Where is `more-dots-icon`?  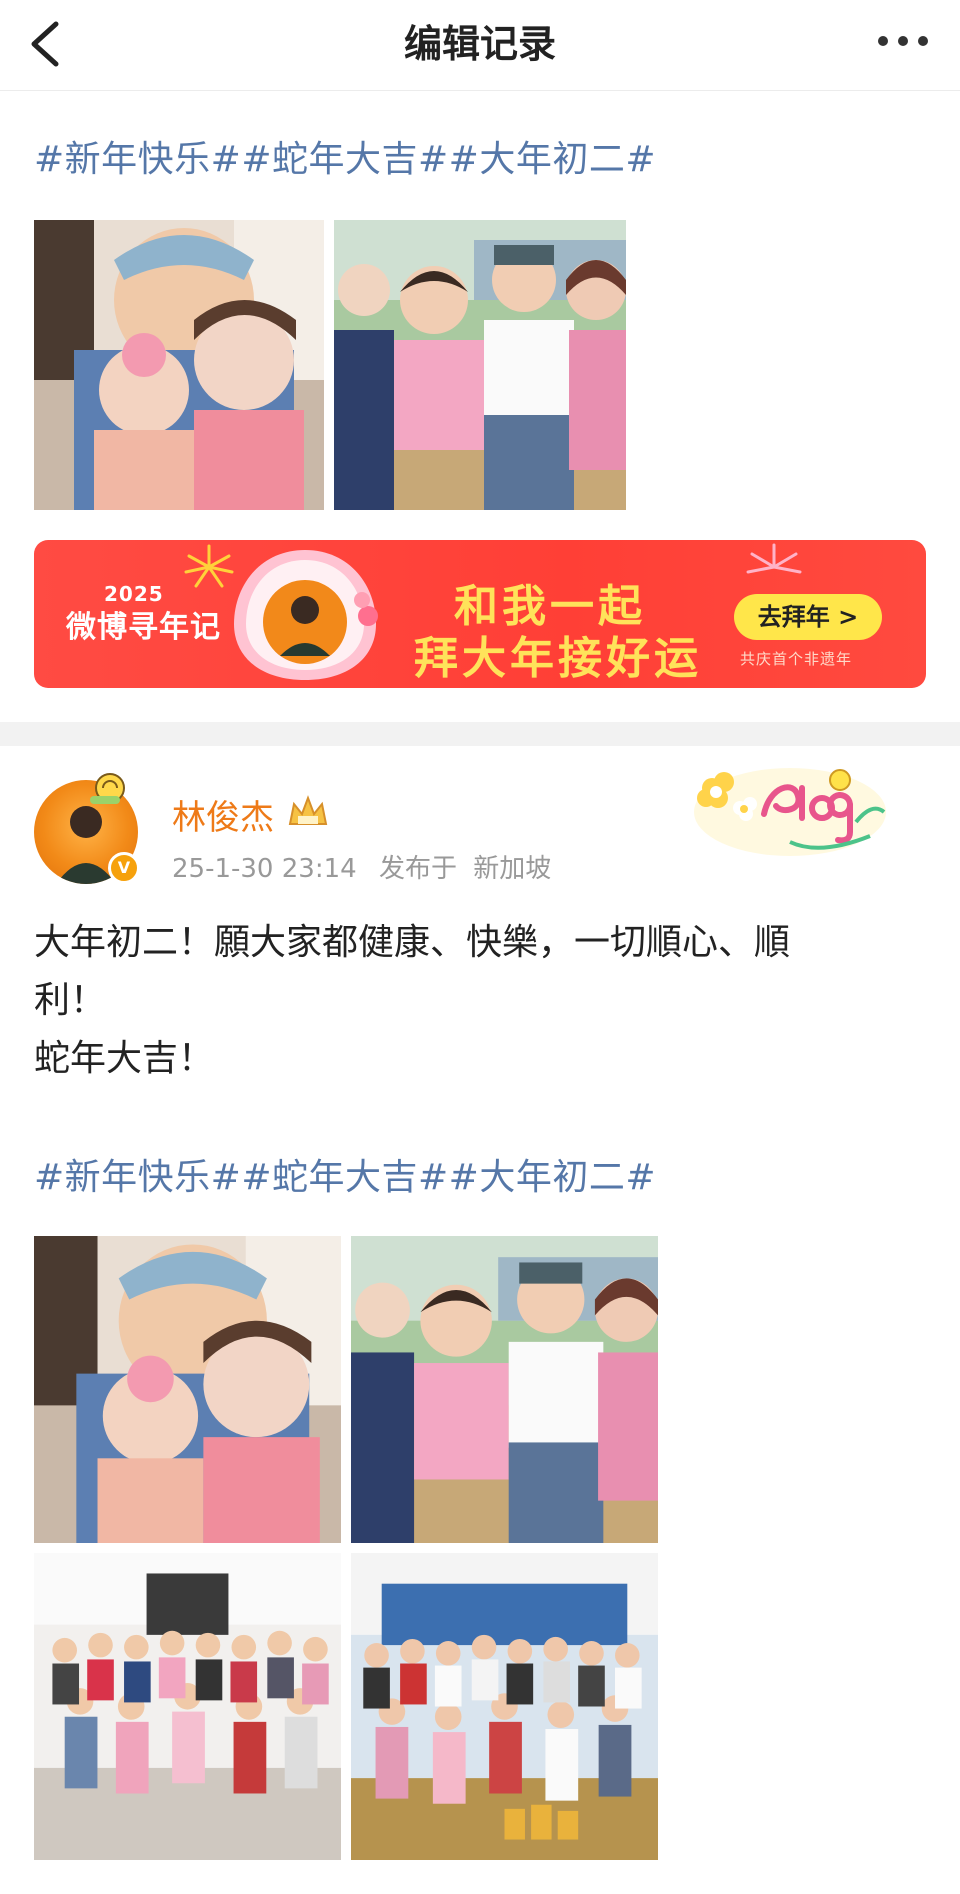
more-dots-icon is located at coordinates (903, 41).